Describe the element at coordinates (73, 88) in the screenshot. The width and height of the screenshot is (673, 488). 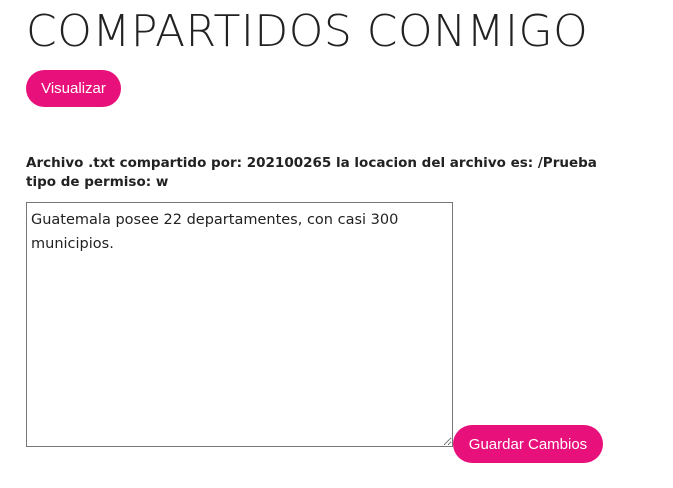
I see `visualizar-button: Visualizar` at that location.